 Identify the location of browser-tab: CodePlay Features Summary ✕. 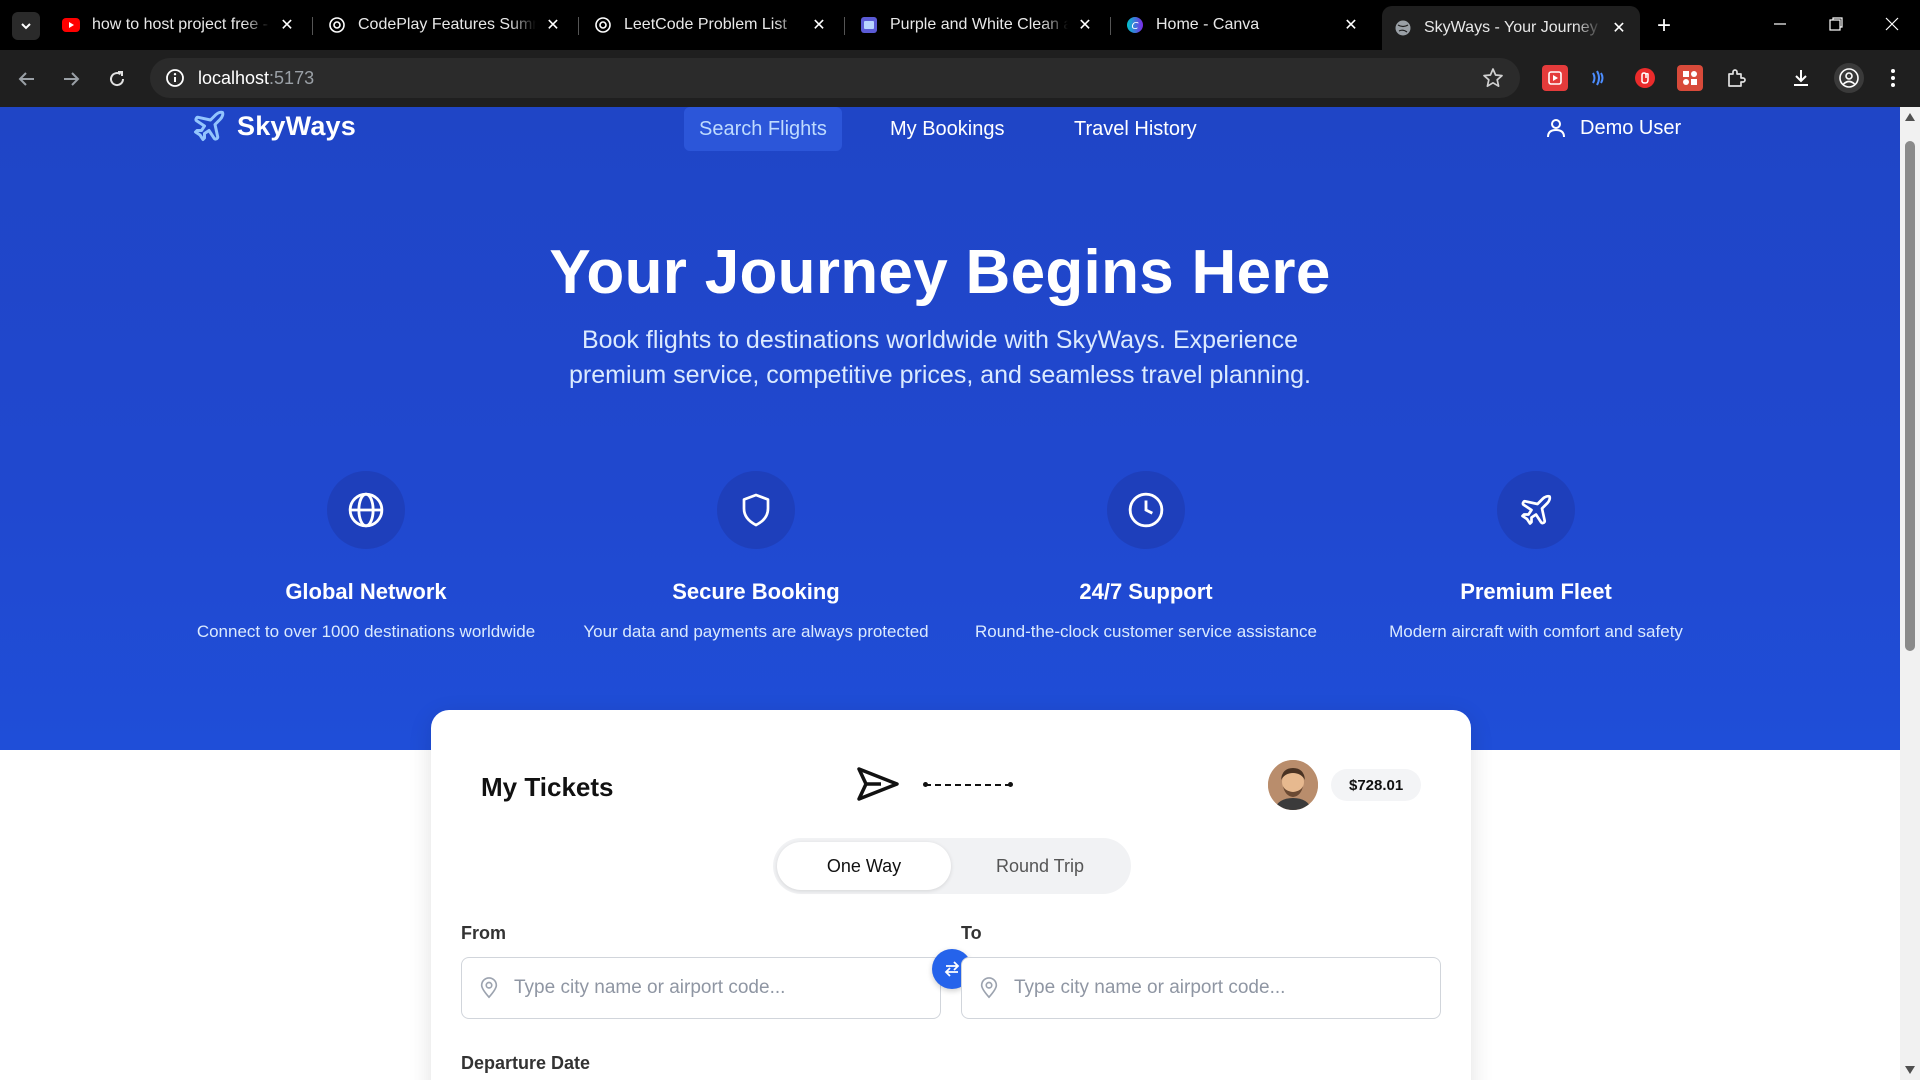
(445, 25).